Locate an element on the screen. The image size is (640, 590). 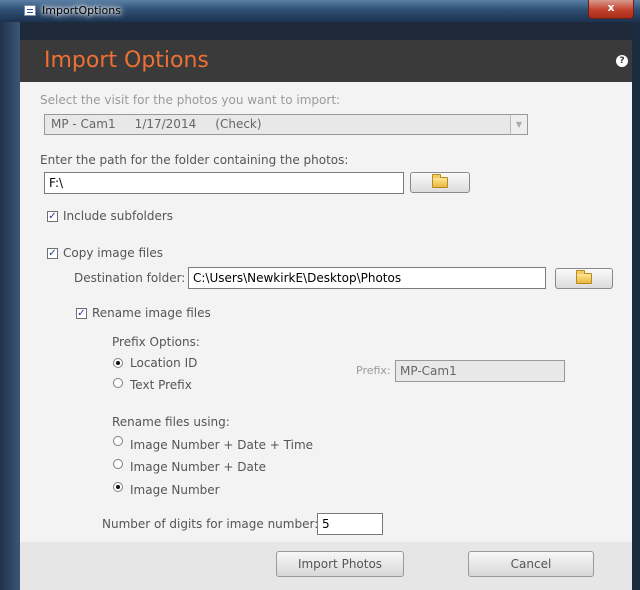
import-photos-button: Import Photos is located at coordinates (340, 564).